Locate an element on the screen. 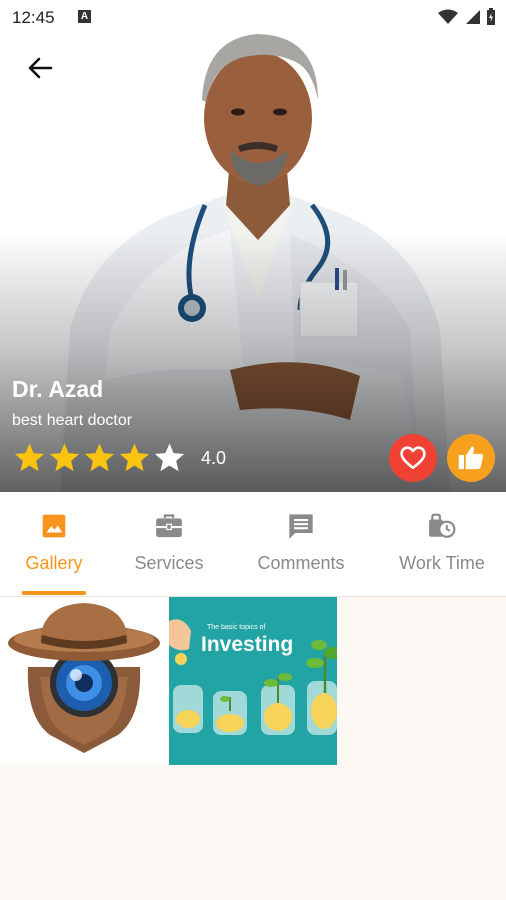 The image size is (506, 900). status-time: 12:45 is located at coordinates (33, 17).